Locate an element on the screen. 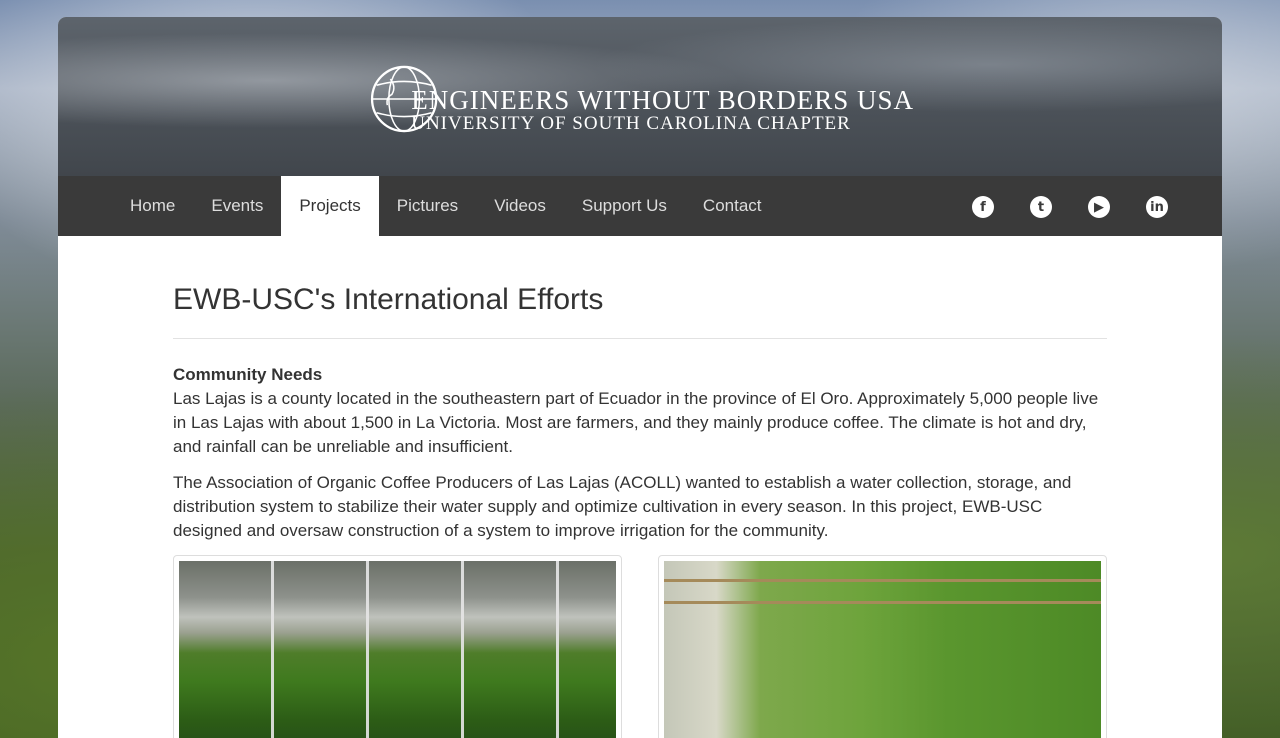 The height and width of the screenshot is (738, 1280). nav-item-videos: Videos is located at coordinates (520, 206).